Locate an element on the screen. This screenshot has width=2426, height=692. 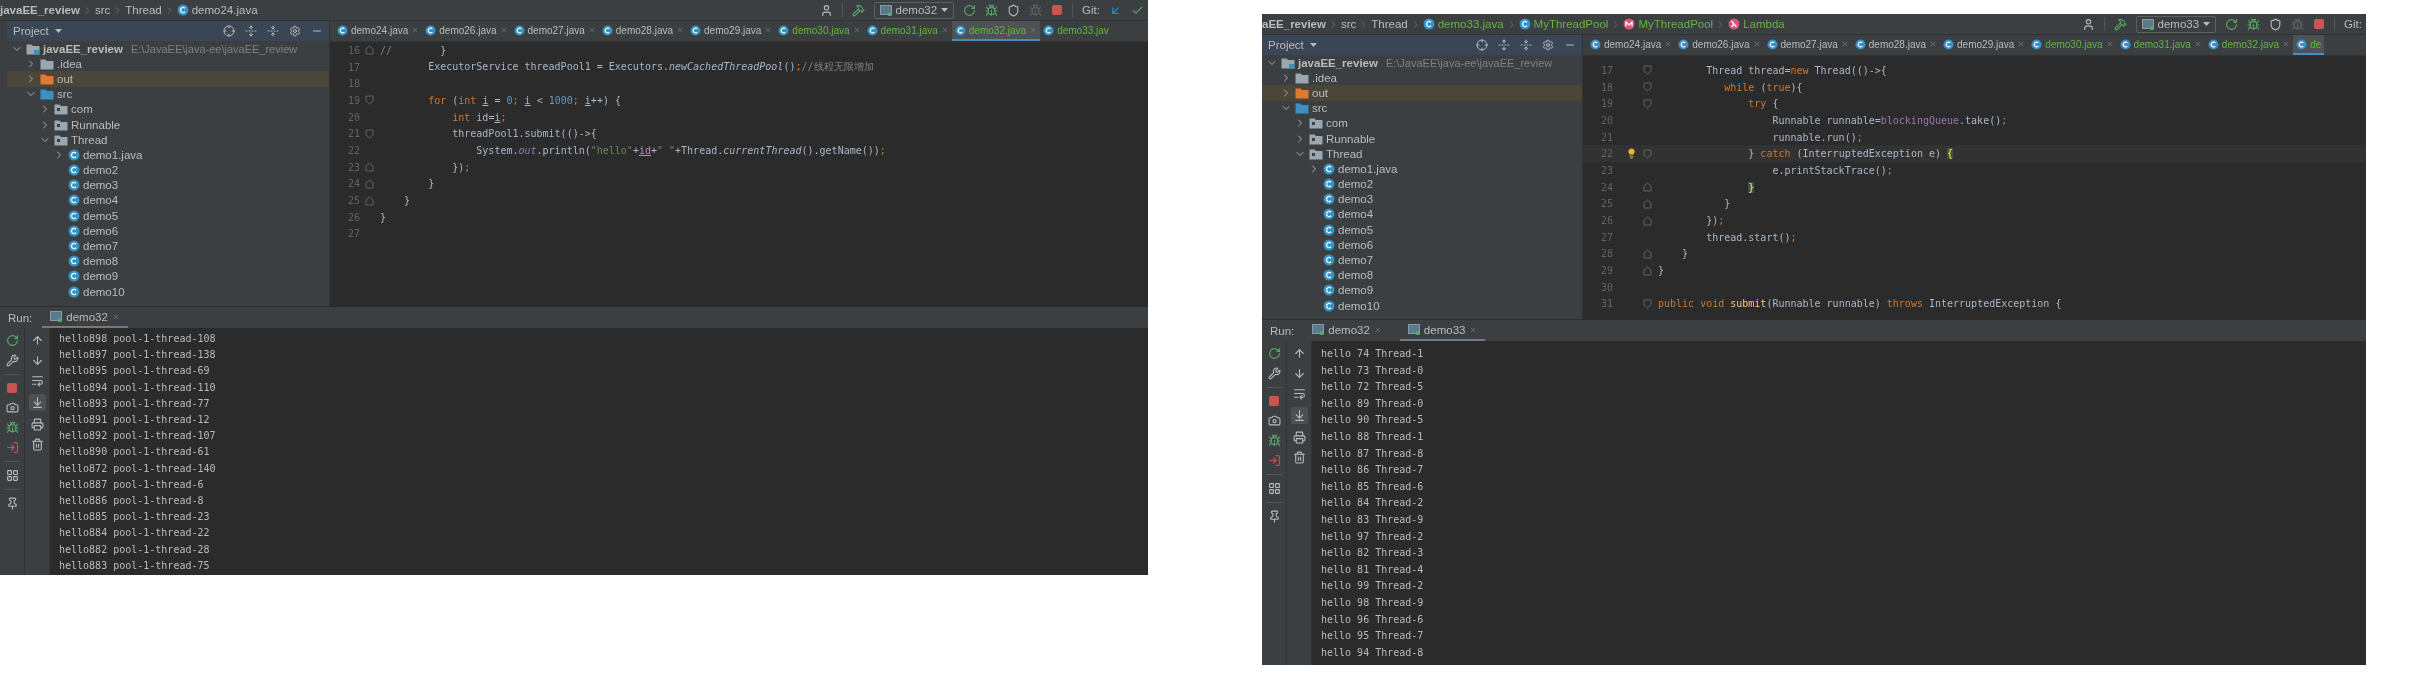
tree-item: demo3 is located at coordinates (1422, 199).